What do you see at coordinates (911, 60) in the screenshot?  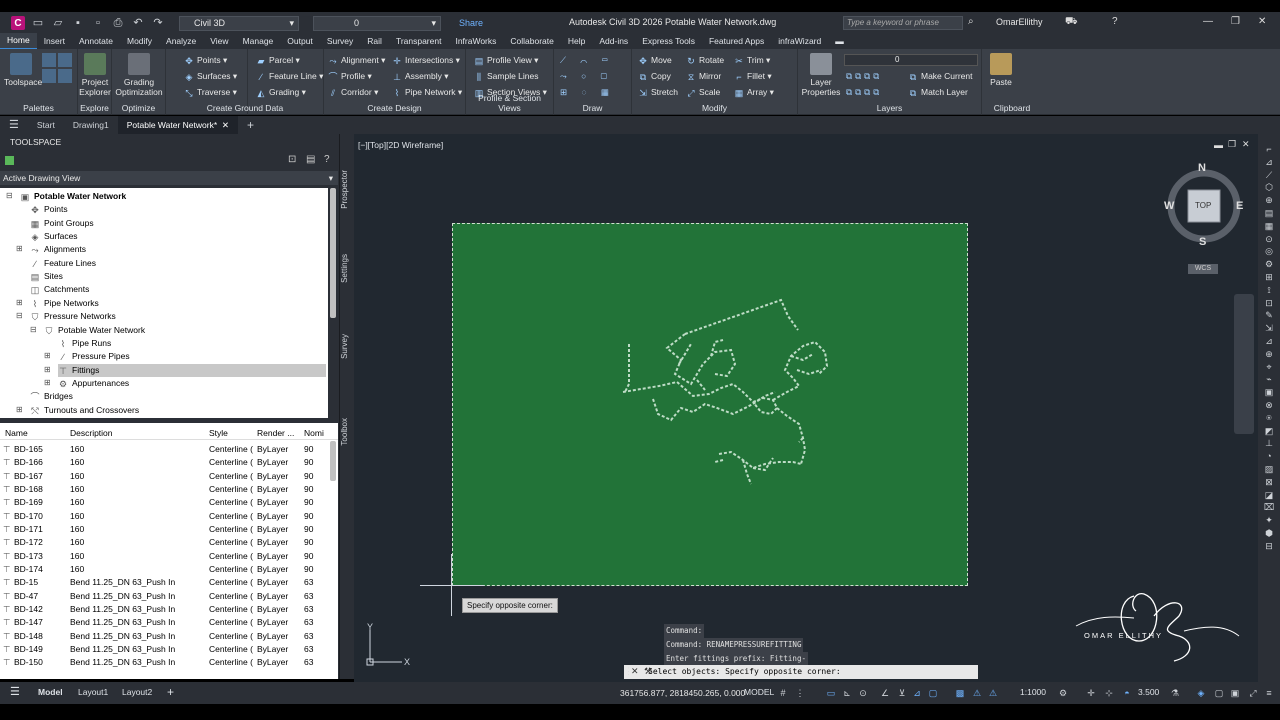 I see `layer-dropdown: 0` at bounding box center [911, 60].